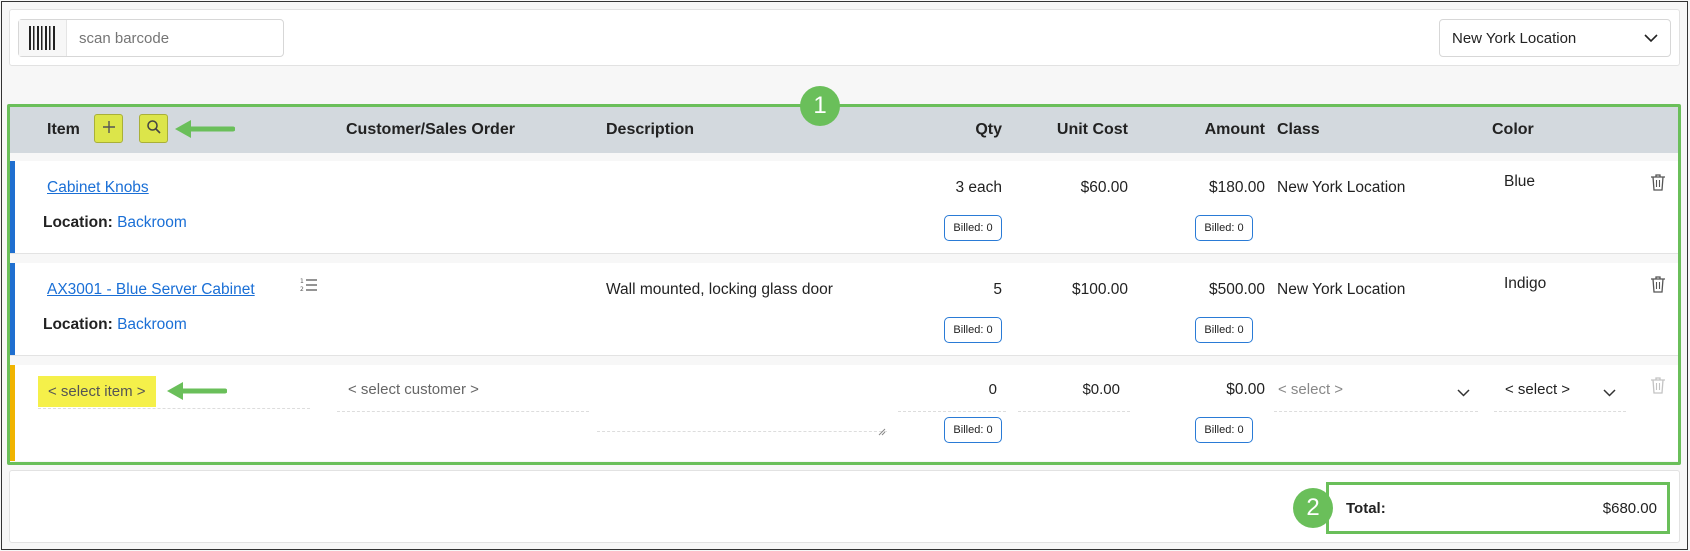  I want to click on resize-handle-icon, so click(882, 432).